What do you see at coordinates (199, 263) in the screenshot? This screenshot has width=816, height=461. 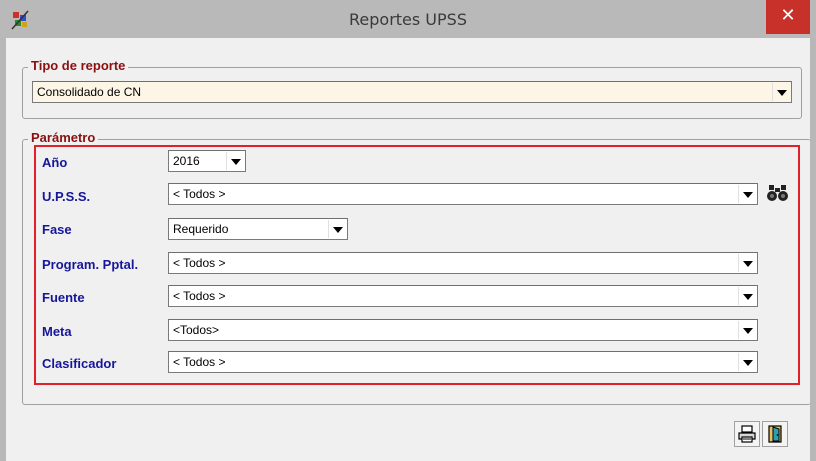 I see `budget-program-value: < Todos >` at bounding box center [199, 263].